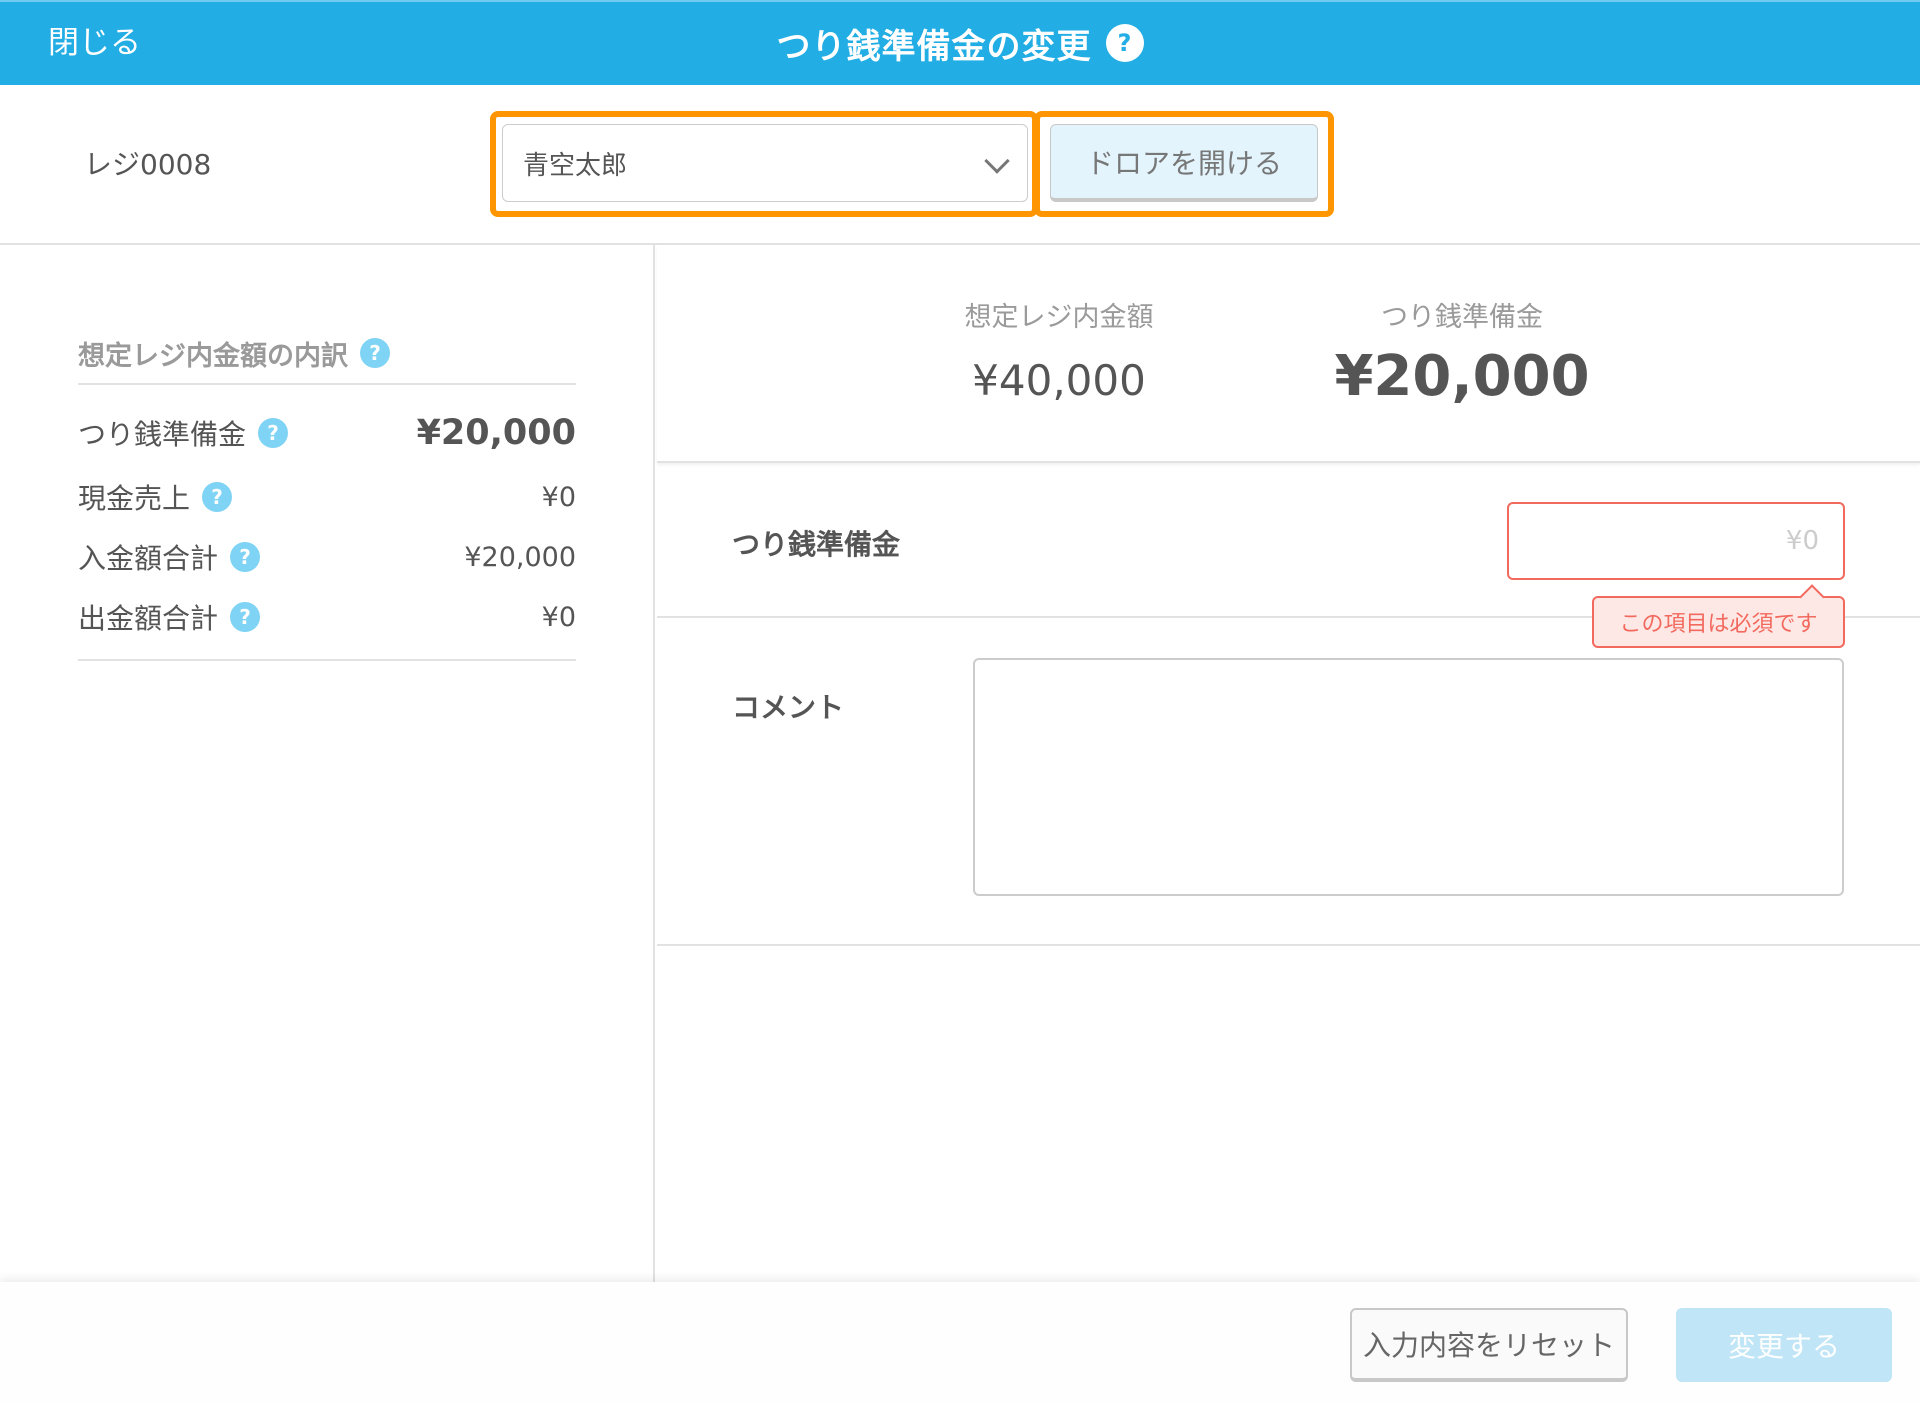 This screenshot has height=1403, width=1920. I want to click on summary-float-value: ¥20,000, so click(1462, 376).